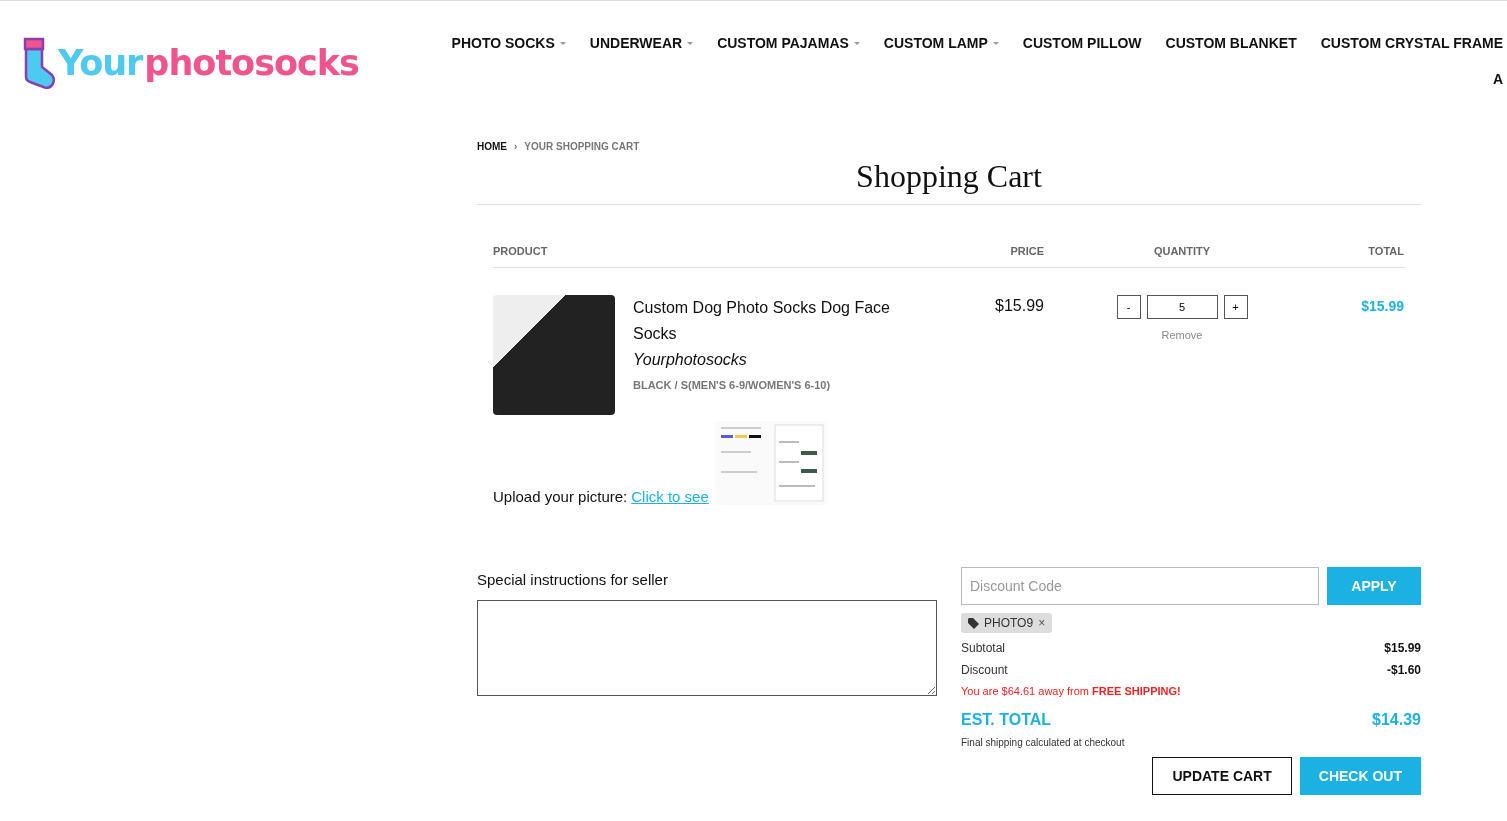 The height and width of the screenshot is (821, 1507). Describe the element at coordinates (1026, 251) in the screenshot. I see `column-header: PRICE` at that location.